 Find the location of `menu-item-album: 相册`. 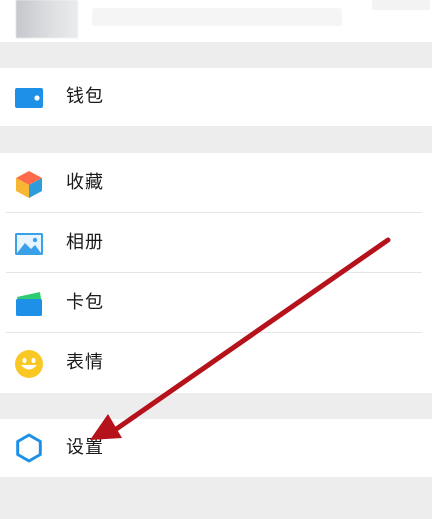

menu-item-album: 相册 is located at coordinates (216, 243).